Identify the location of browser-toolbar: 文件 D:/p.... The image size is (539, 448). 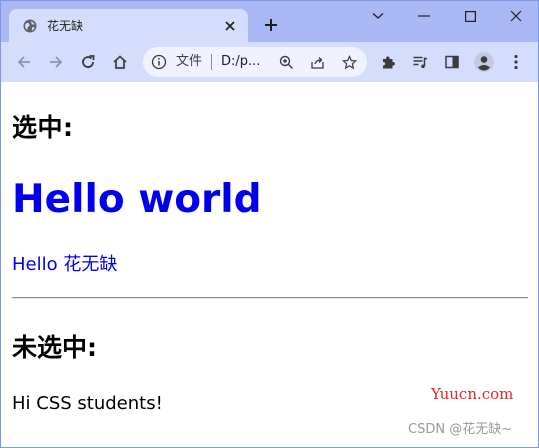
(269, 62).